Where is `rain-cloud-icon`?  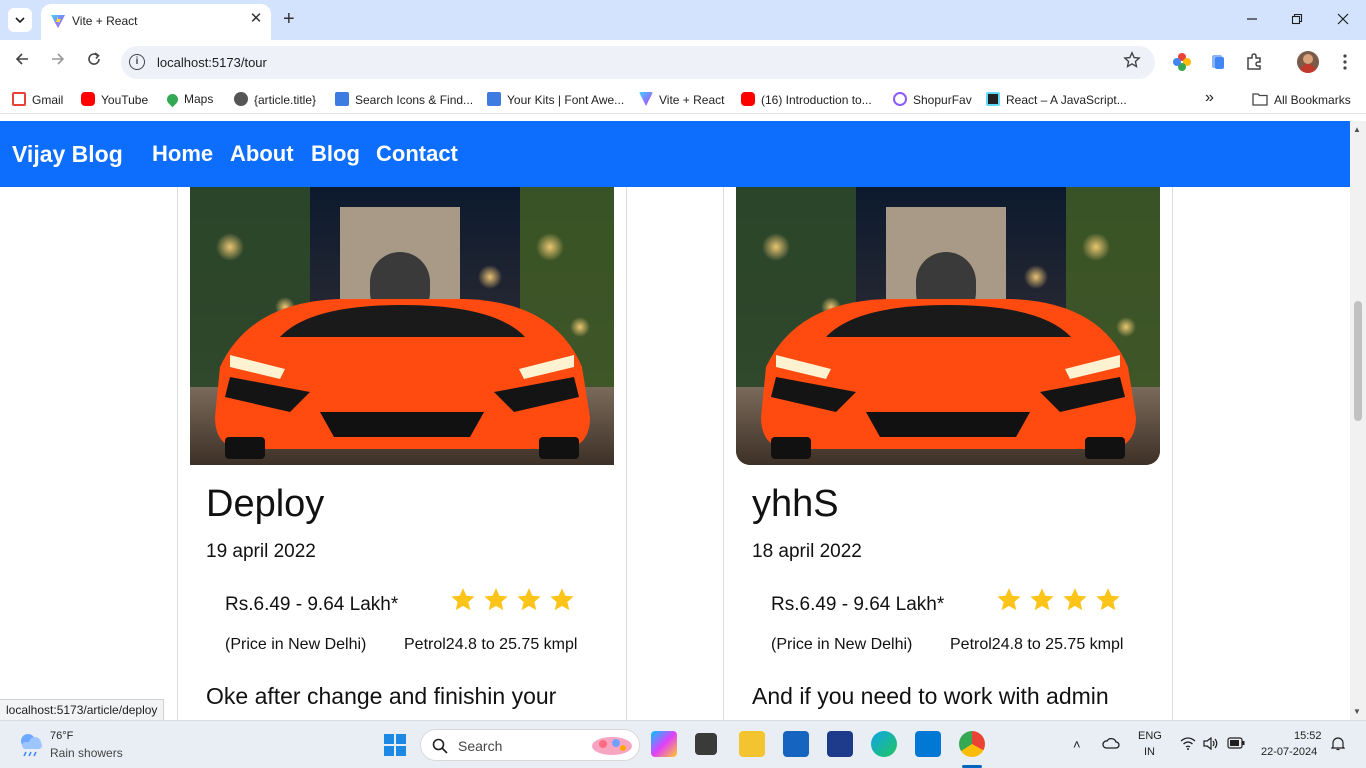
rain-cloud-icon is located at coordinates (31, 744).